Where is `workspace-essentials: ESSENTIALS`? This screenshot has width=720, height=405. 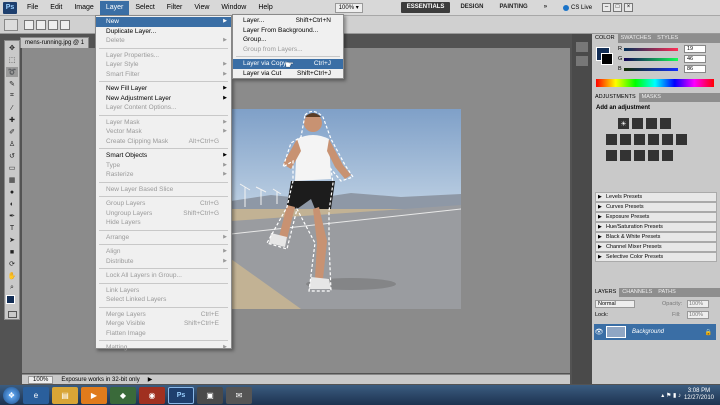
workspace-essentials: ESSENTIALS is located at coordinates (425, 7).